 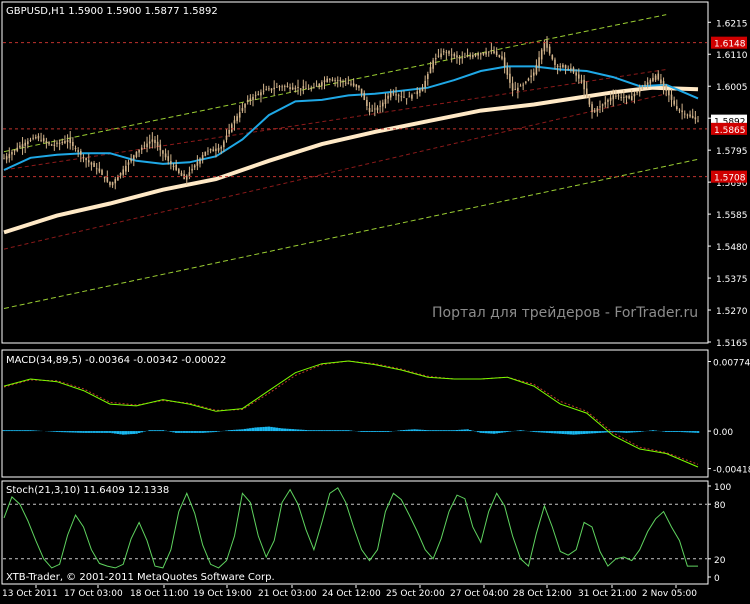 I want to click on x-tick-label: 28 Oct 12:00, so click(x=542, y=594).